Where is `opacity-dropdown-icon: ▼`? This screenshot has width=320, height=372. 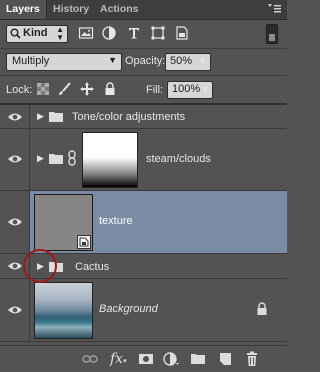
opacity-dropdown-icon: ▼ is located at coordinates (203, 61).